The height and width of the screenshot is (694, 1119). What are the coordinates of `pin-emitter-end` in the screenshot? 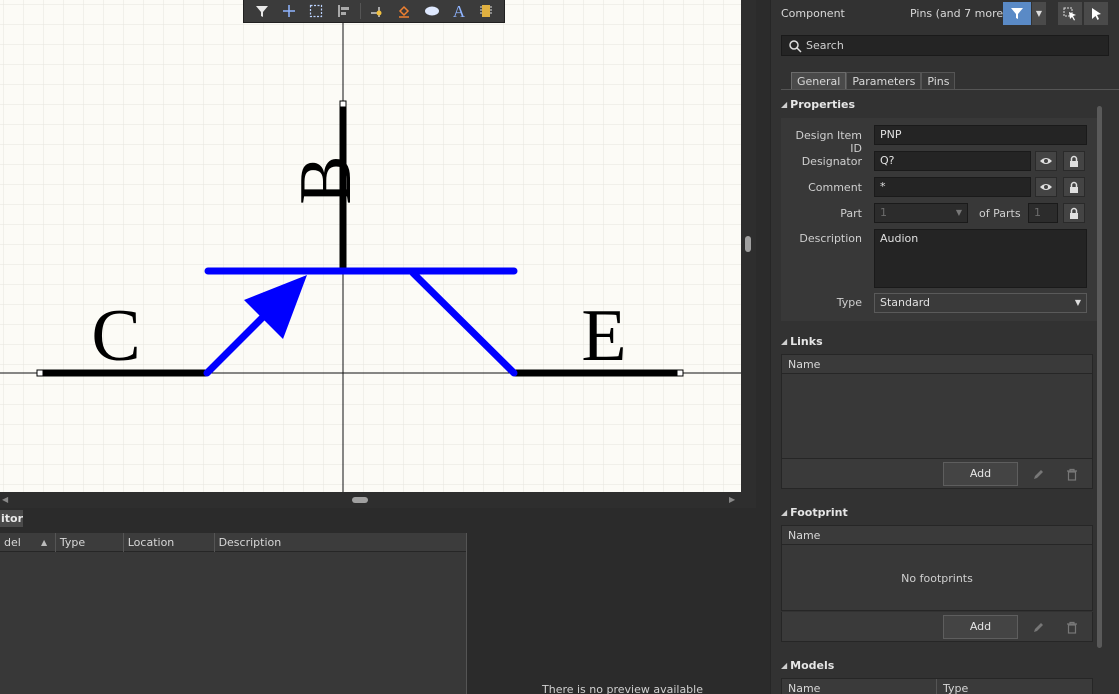 It's located at (680, 373).